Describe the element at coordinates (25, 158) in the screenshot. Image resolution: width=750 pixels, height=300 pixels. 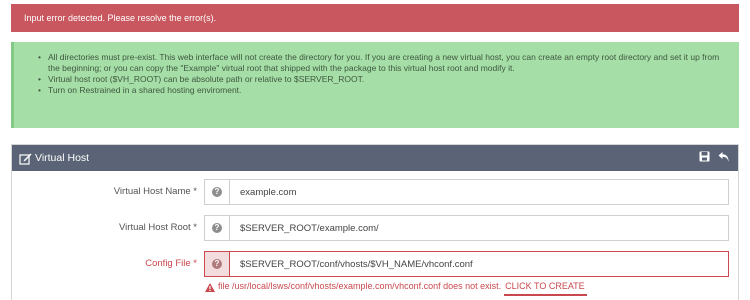
I see `edit-icon` at that location.